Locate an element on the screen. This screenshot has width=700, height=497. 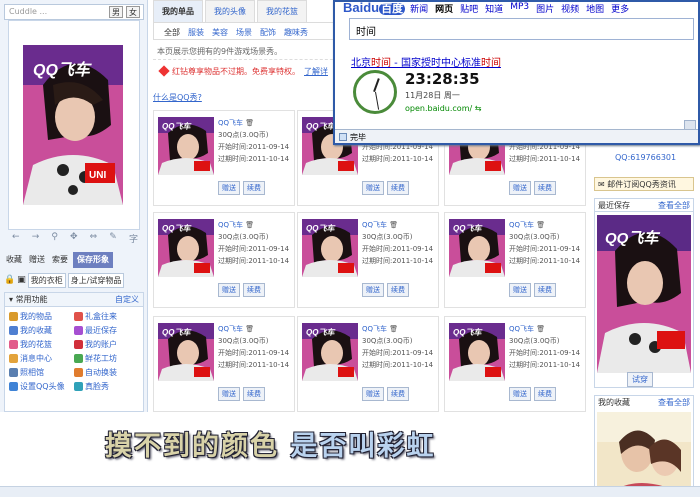
gender-female-button: 女 is located at coordinates (133, 12).